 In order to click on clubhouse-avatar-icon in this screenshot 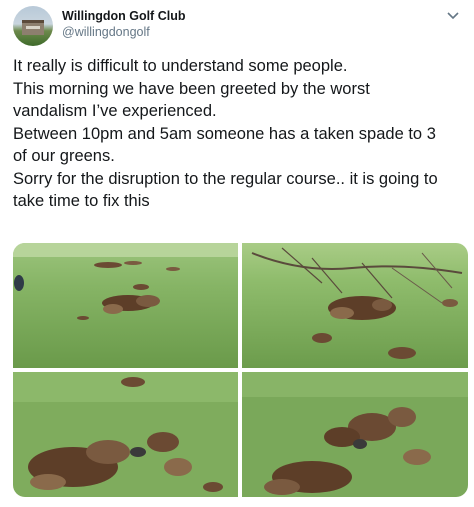, I will do `click(33, 27)`.